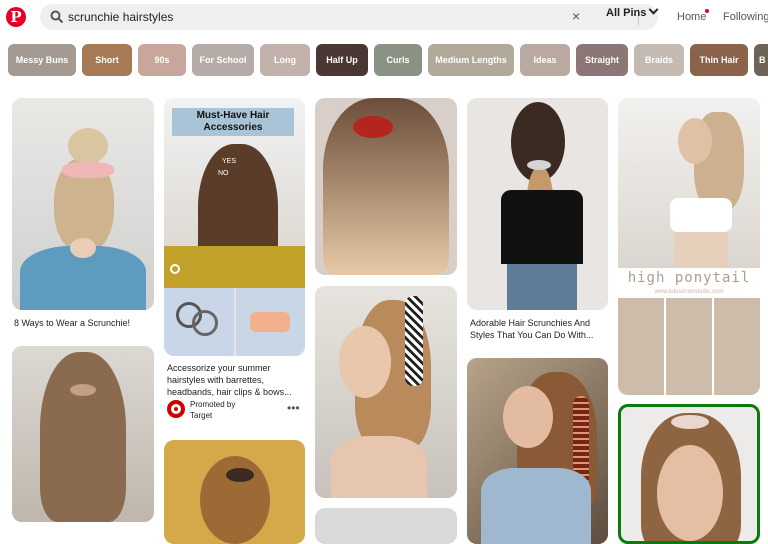 This screenshot has height=544, width=768. I want to click on all-pins-dropdown: All Pins, so click(632, 11).